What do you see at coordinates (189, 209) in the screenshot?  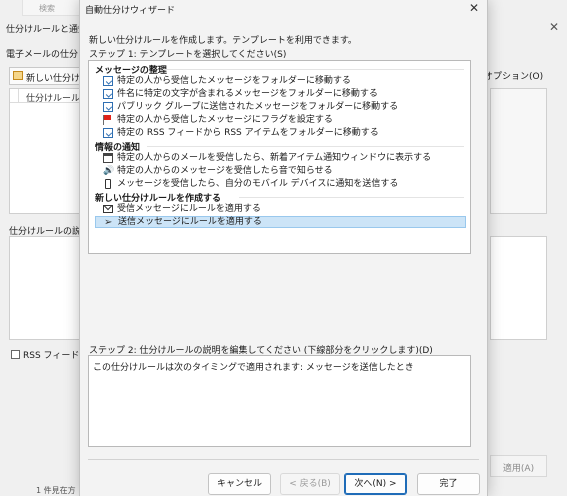 I see `template-item-label: 受信メッセージにルールを適用する` at bounding box center [189, 209].